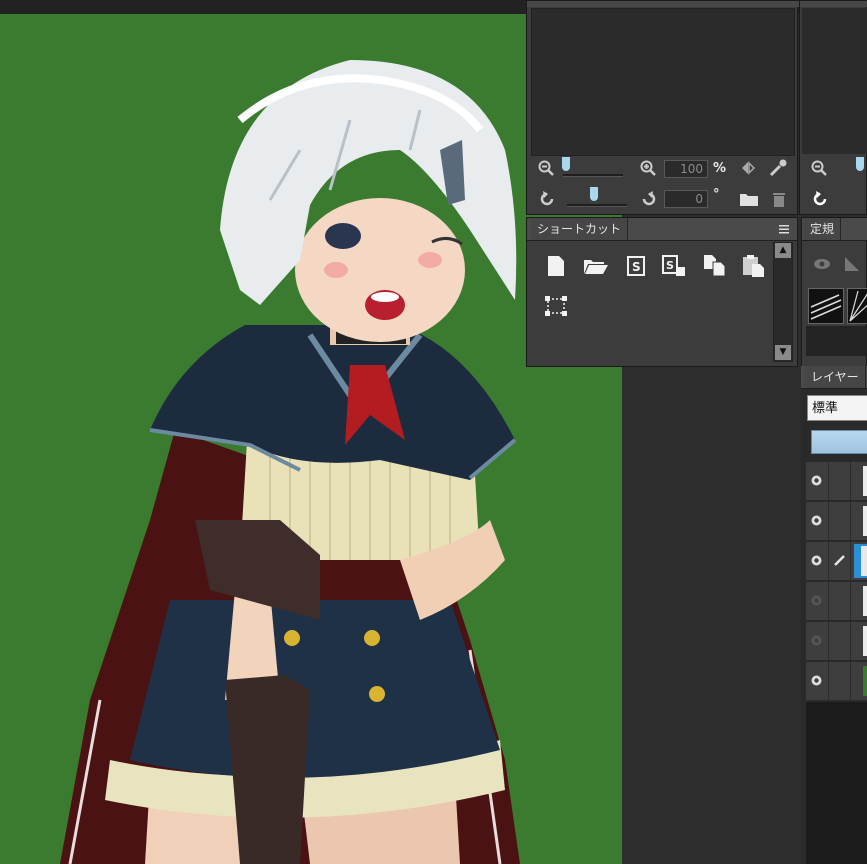 The height and width of the screenshot is (864, 867). I want to click on save-as-s-icon: S, so click(674, 266).